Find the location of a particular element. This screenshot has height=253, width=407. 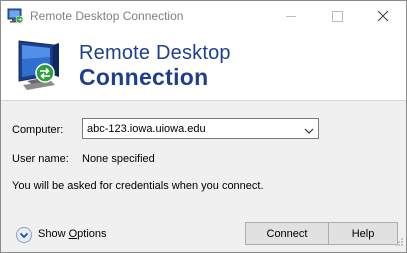

banner-title-line1: Remote Desktop is located at coordinates (155, 53).